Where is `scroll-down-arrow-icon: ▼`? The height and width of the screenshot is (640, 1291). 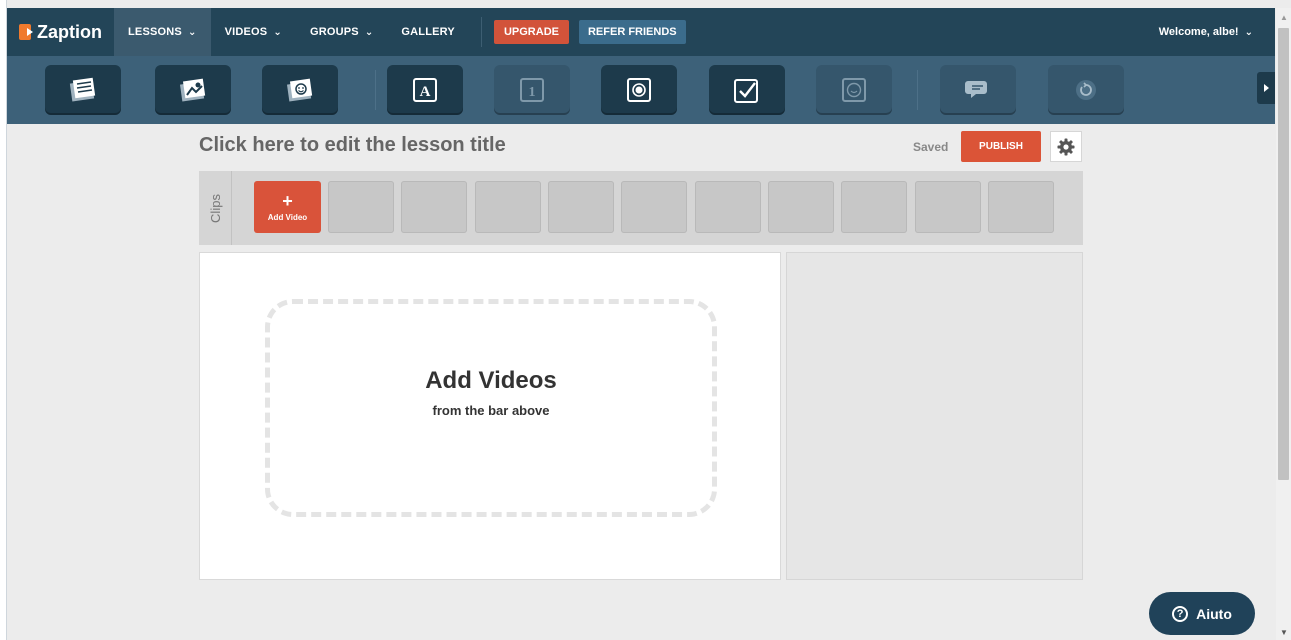 scroll-down-arrow-icon: ▼ is located at coordinates (1284, 632).